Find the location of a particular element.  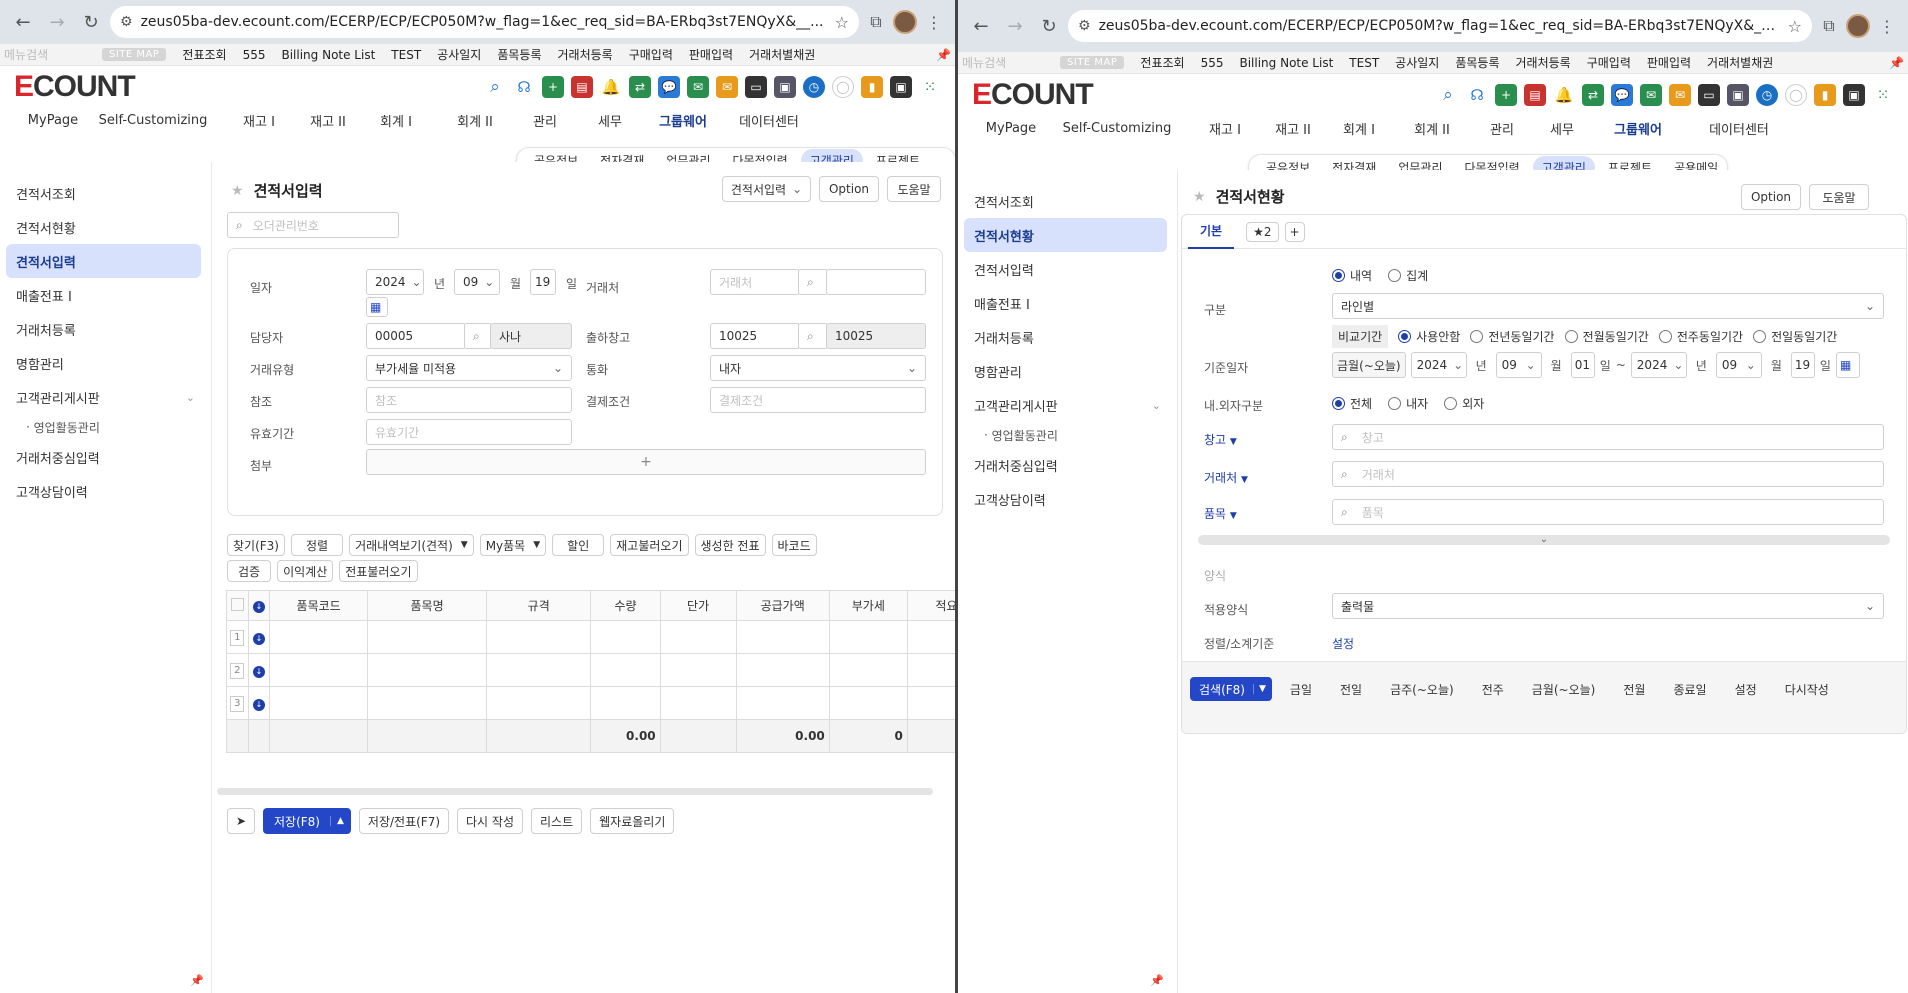

forward-icon: → is located at coordinates (1015, 26).